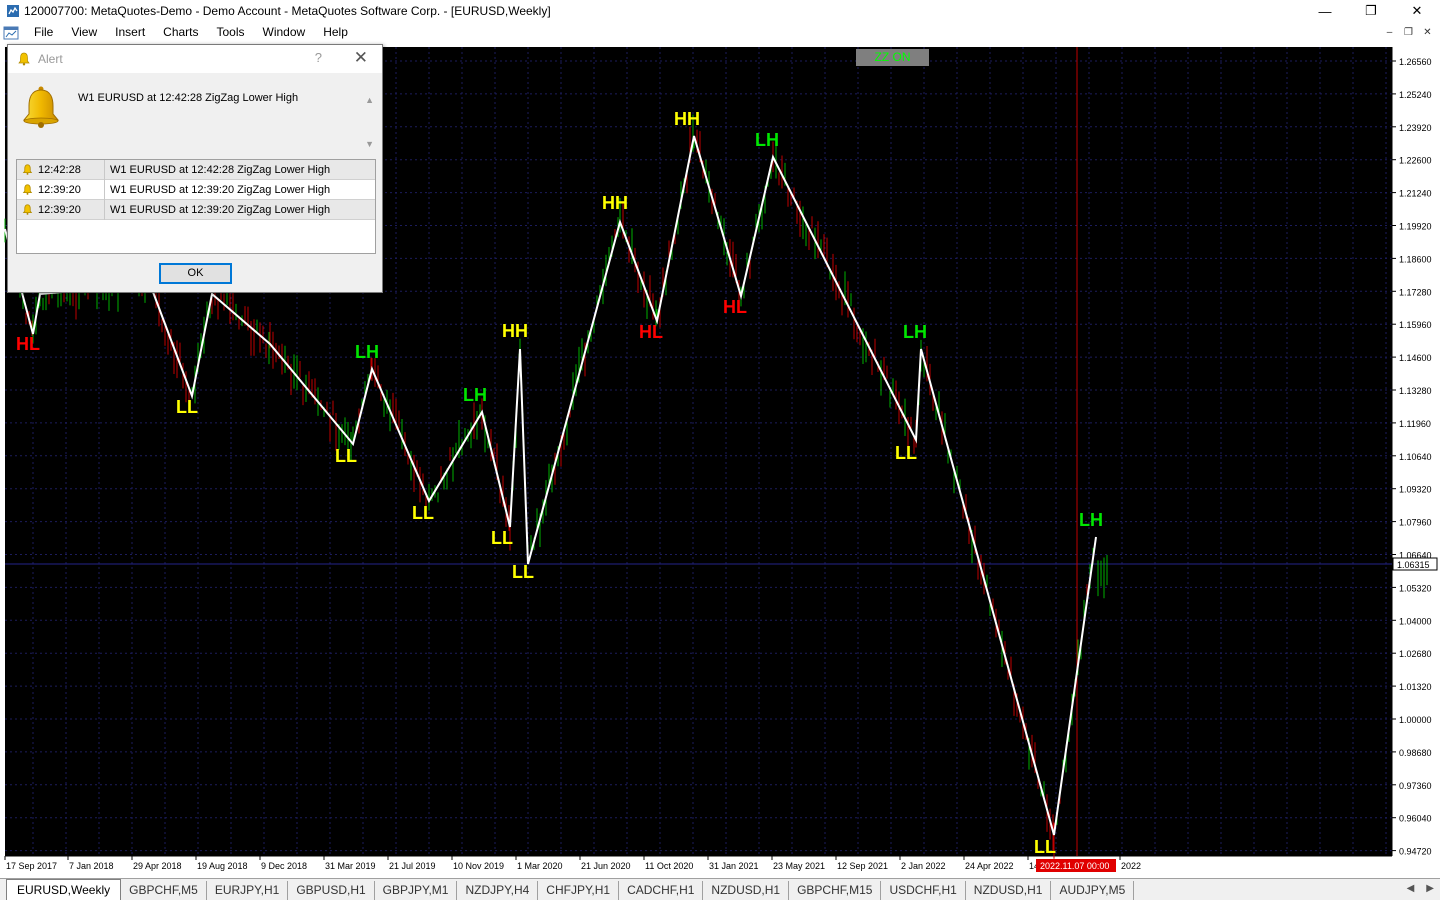  I want to click on menu-window: Window, so click(284, 32).